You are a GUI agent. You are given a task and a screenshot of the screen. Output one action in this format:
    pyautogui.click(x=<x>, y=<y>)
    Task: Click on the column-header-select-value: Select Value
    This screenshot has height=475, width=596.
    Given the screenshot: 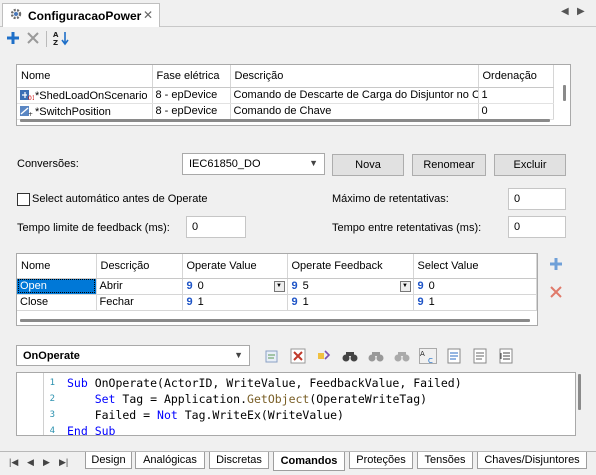 What is the action you would take?
    pyautogui.click(x=475, y=266)
    